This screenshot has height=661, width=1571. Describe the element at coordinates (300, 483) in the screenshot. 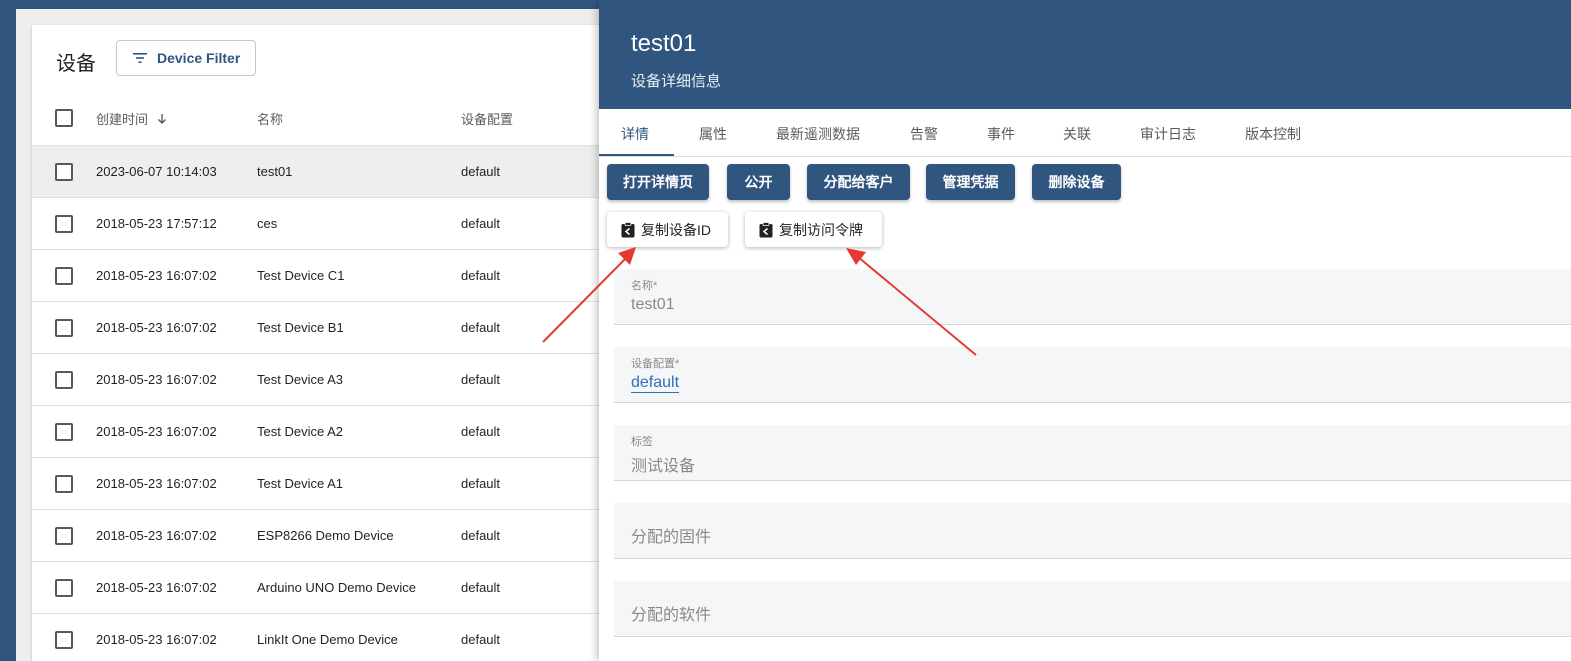

I see `row-name: Test Device A1` at that location.